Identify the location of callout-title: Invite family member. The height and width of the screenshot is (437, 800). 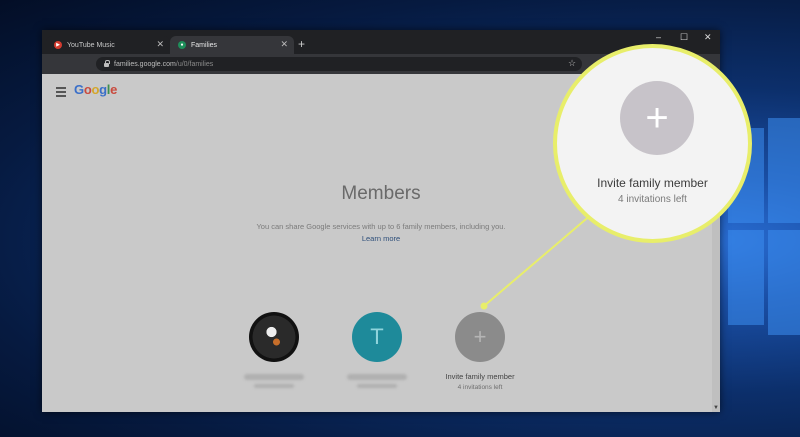
(652, 183).